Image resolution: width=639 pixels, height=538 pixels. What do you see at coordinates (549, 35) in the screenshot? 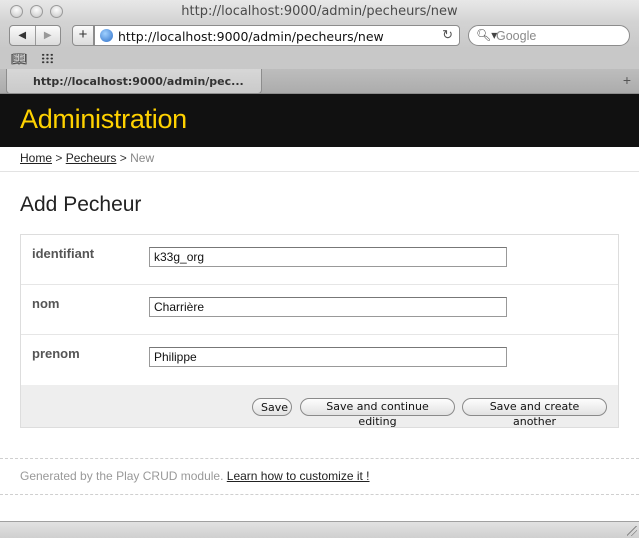
I see `search-field: 🔍︎▾ Google` at bounding box center [549, 35].